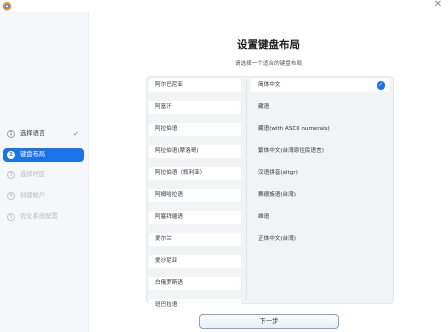 The image size is (448, 332). I want to click on layout-item: 阿塞拜疆语, so click(195, 217).